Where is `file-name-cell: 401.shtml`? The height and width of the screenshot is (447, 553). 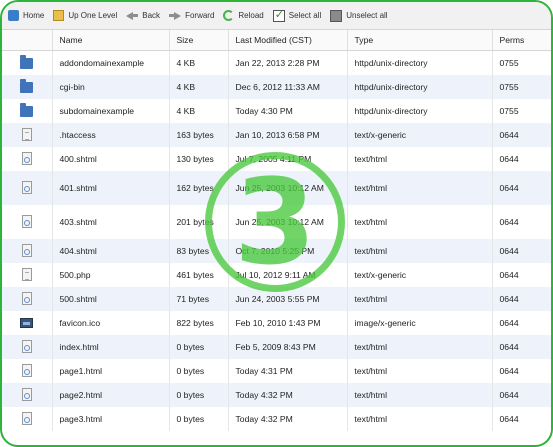
file-name-cell: 401.shtml is located at coordinates (111, 187).